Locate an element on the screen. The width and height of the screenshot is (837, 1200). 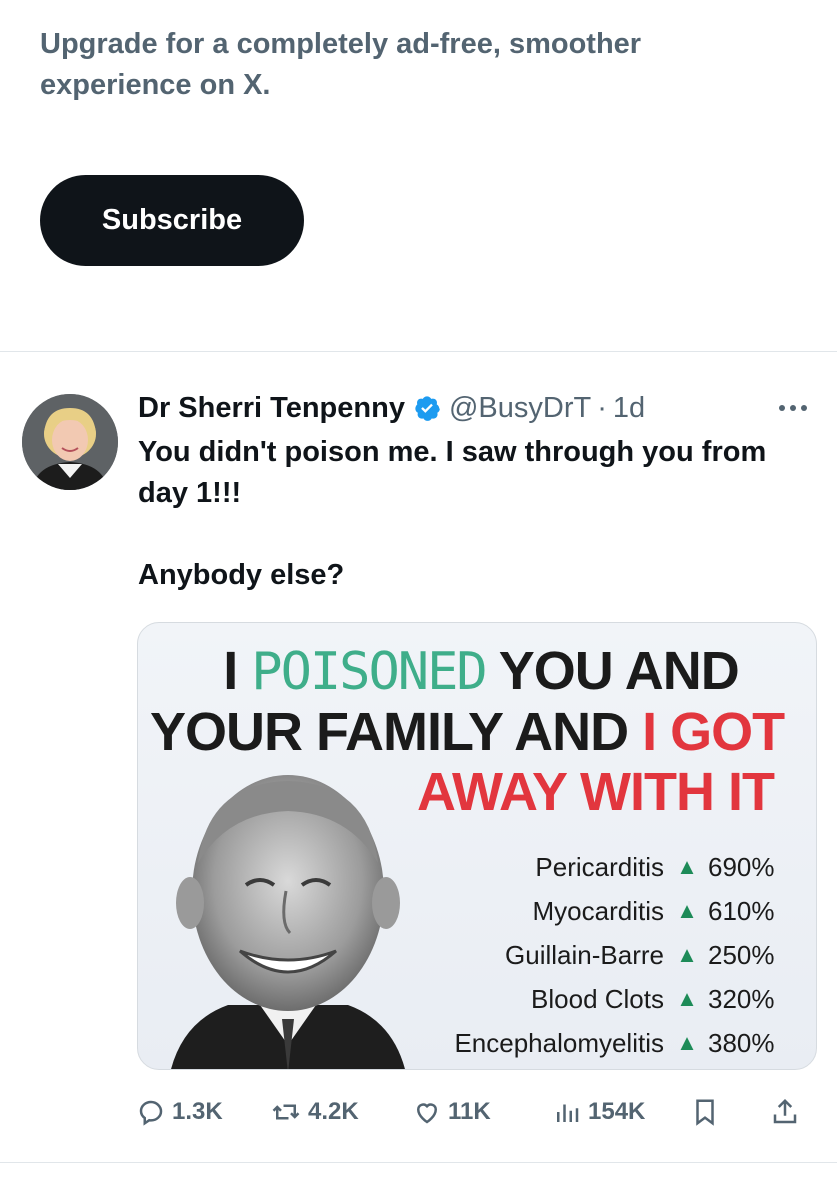
views-chart-icon is located at coordinates (568, 1113).